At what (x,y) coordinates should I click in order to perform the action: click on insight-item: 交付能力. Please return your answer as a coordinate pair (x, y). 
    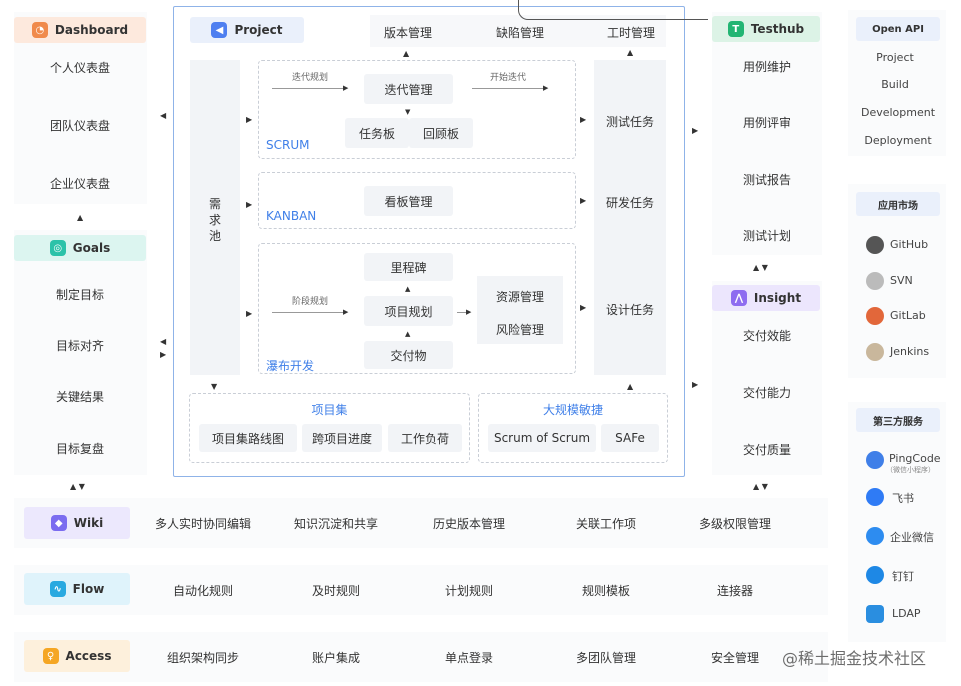
    Looking at the image, I should click on (767, 392).